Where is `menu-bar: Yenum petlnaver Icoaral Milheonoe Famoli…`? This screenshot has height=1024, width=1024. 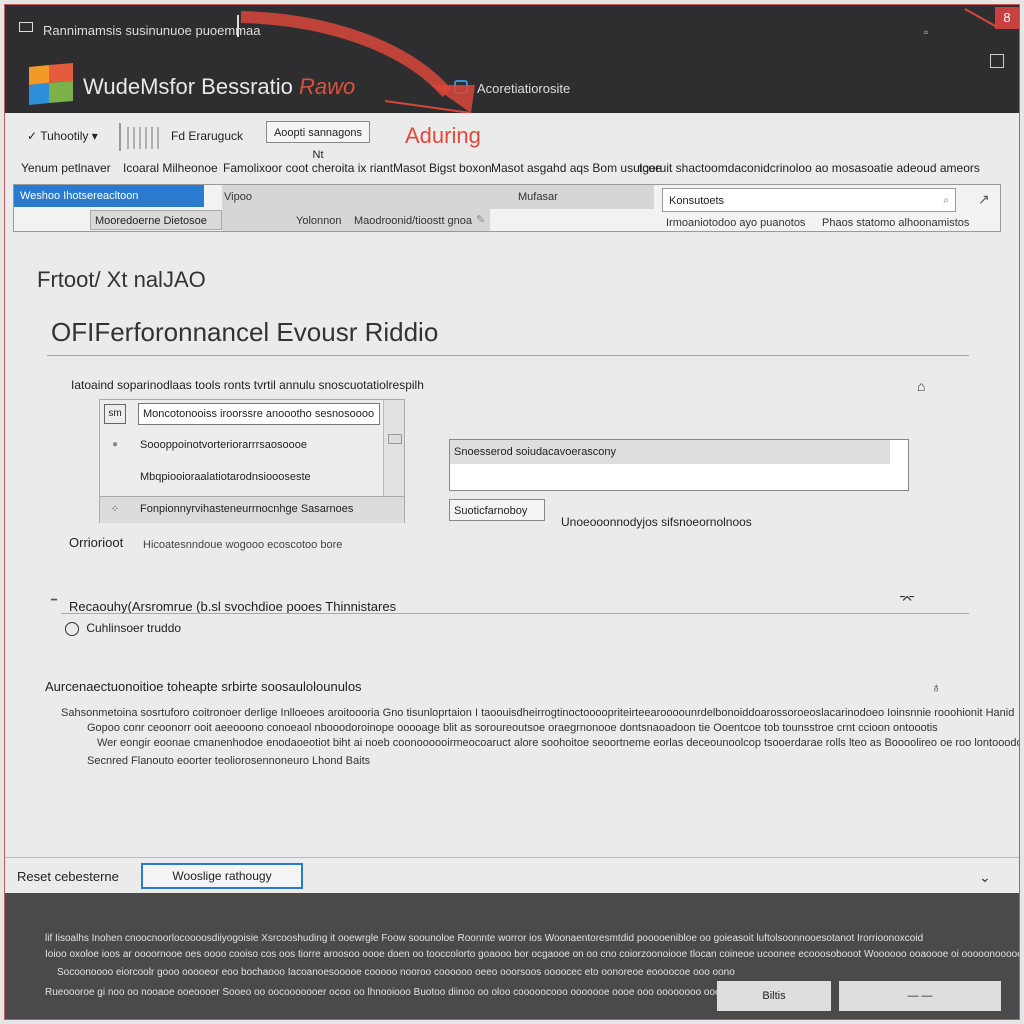 menu-bar: Yenum petlnaver Icoaral Milheonoe Famoli… is located at coordinates (512, 171).